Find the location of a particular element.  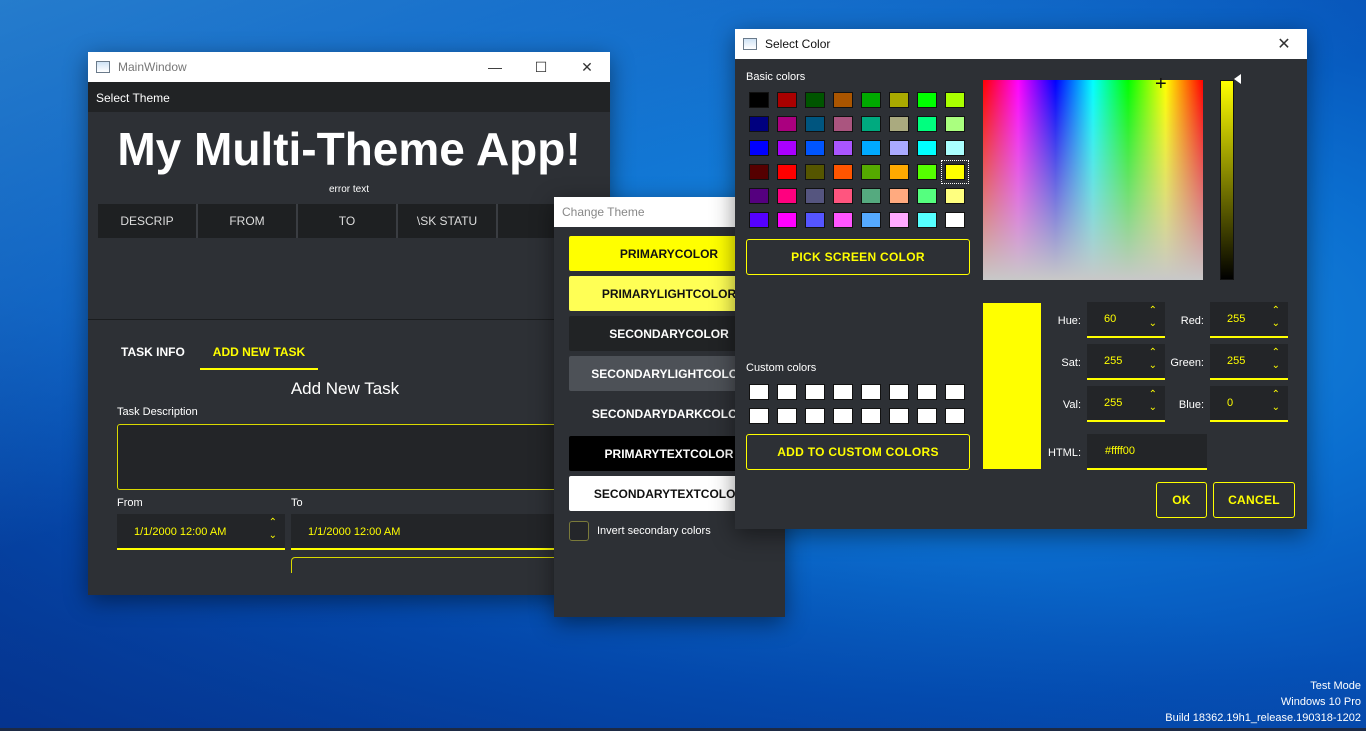

add-to-custom-colors-button: ADD TO CUSTOM COLORS is located at coordinates (858, 452).